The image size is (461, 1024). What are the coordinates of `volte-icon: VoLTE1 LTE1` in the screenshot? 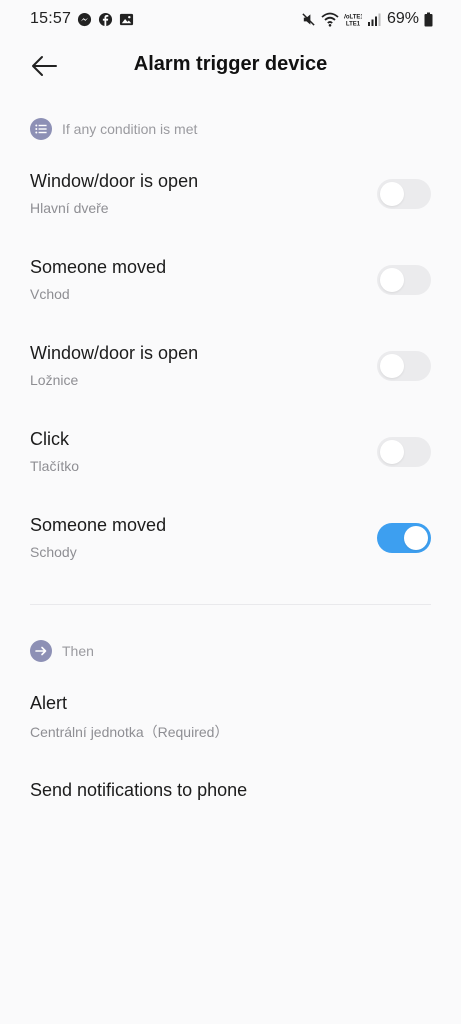 It's located at (353, 19).